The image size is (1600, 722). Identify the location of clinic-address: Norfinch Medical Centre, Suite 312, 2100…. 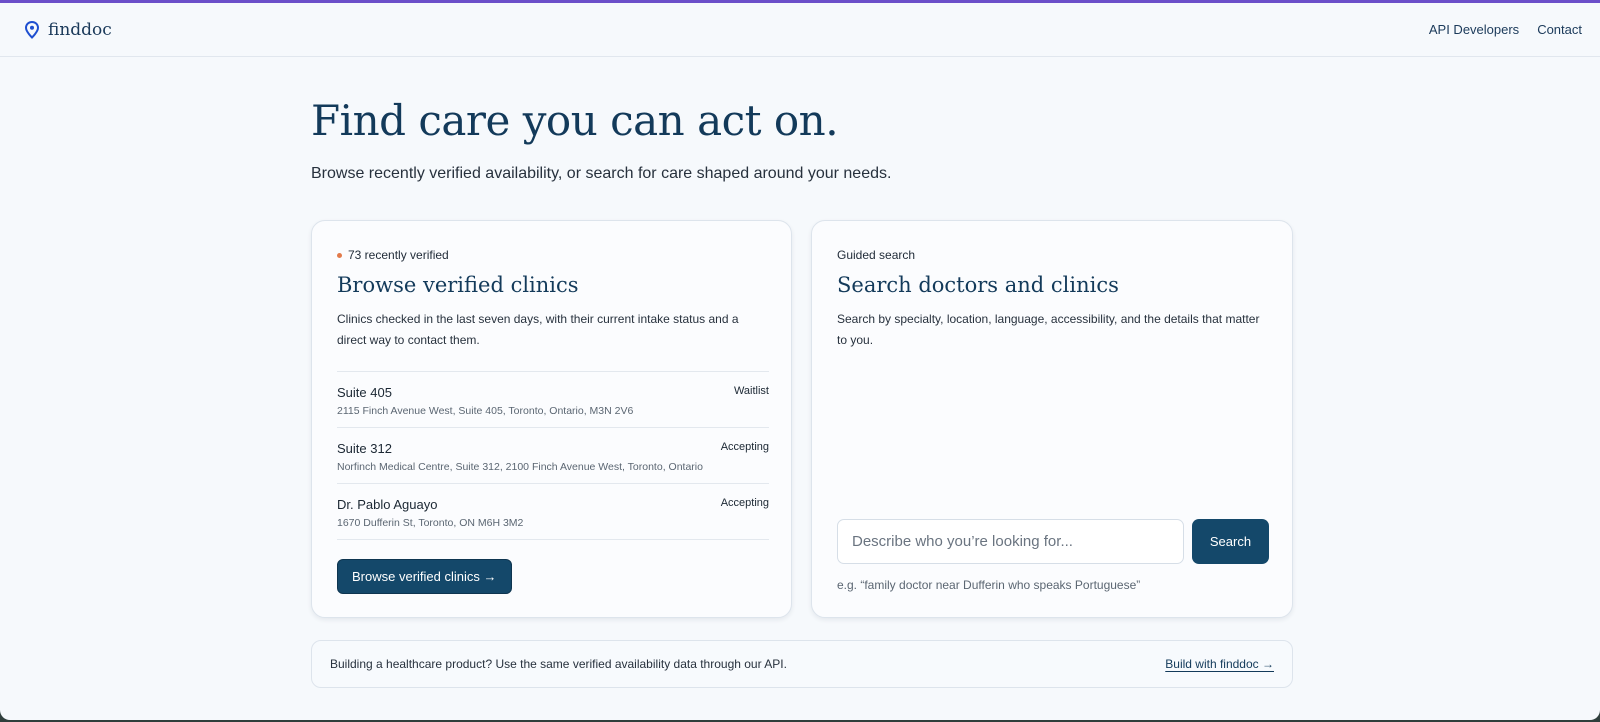
(520, 467).